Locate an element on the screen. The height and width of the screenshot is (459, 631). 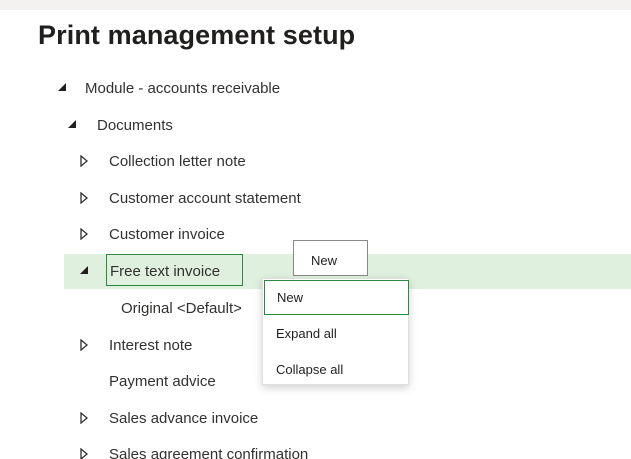
menu-item-new: New is located at coordinates (336, 297).